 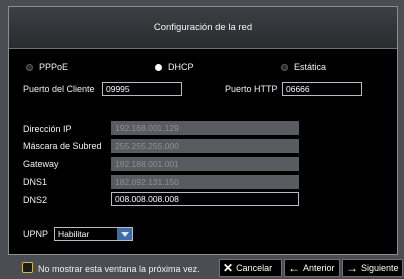 What do you see at coordinates (54, 67) in the screenshot?
I see `radio-pppoe-label: PPPoE` at bounding box center [54, 67].